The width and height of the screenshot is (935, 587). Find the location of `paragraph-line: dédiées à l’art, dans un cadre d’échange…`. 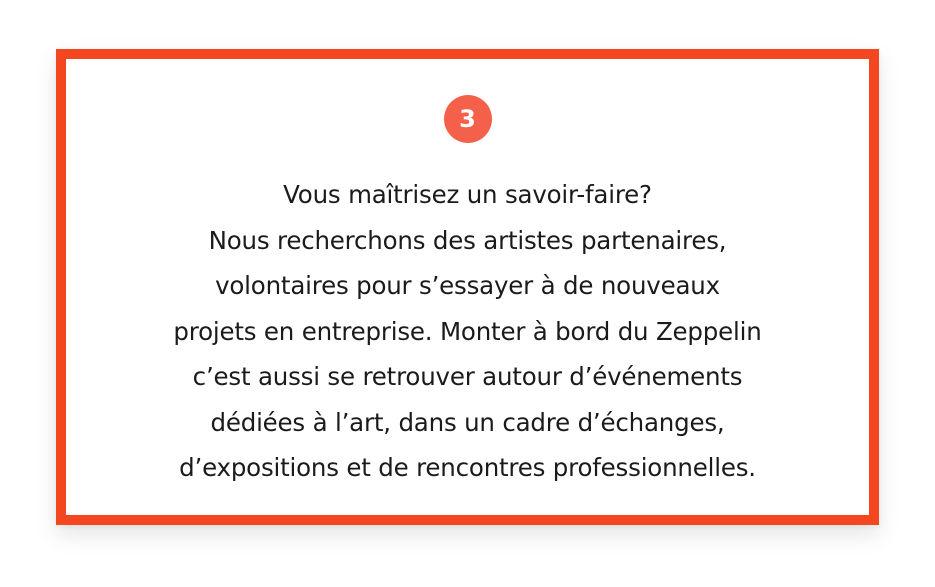

paragraph-line: dédiées à l’art, dans un cadre d’échange… is located at coordinates (467, 422).